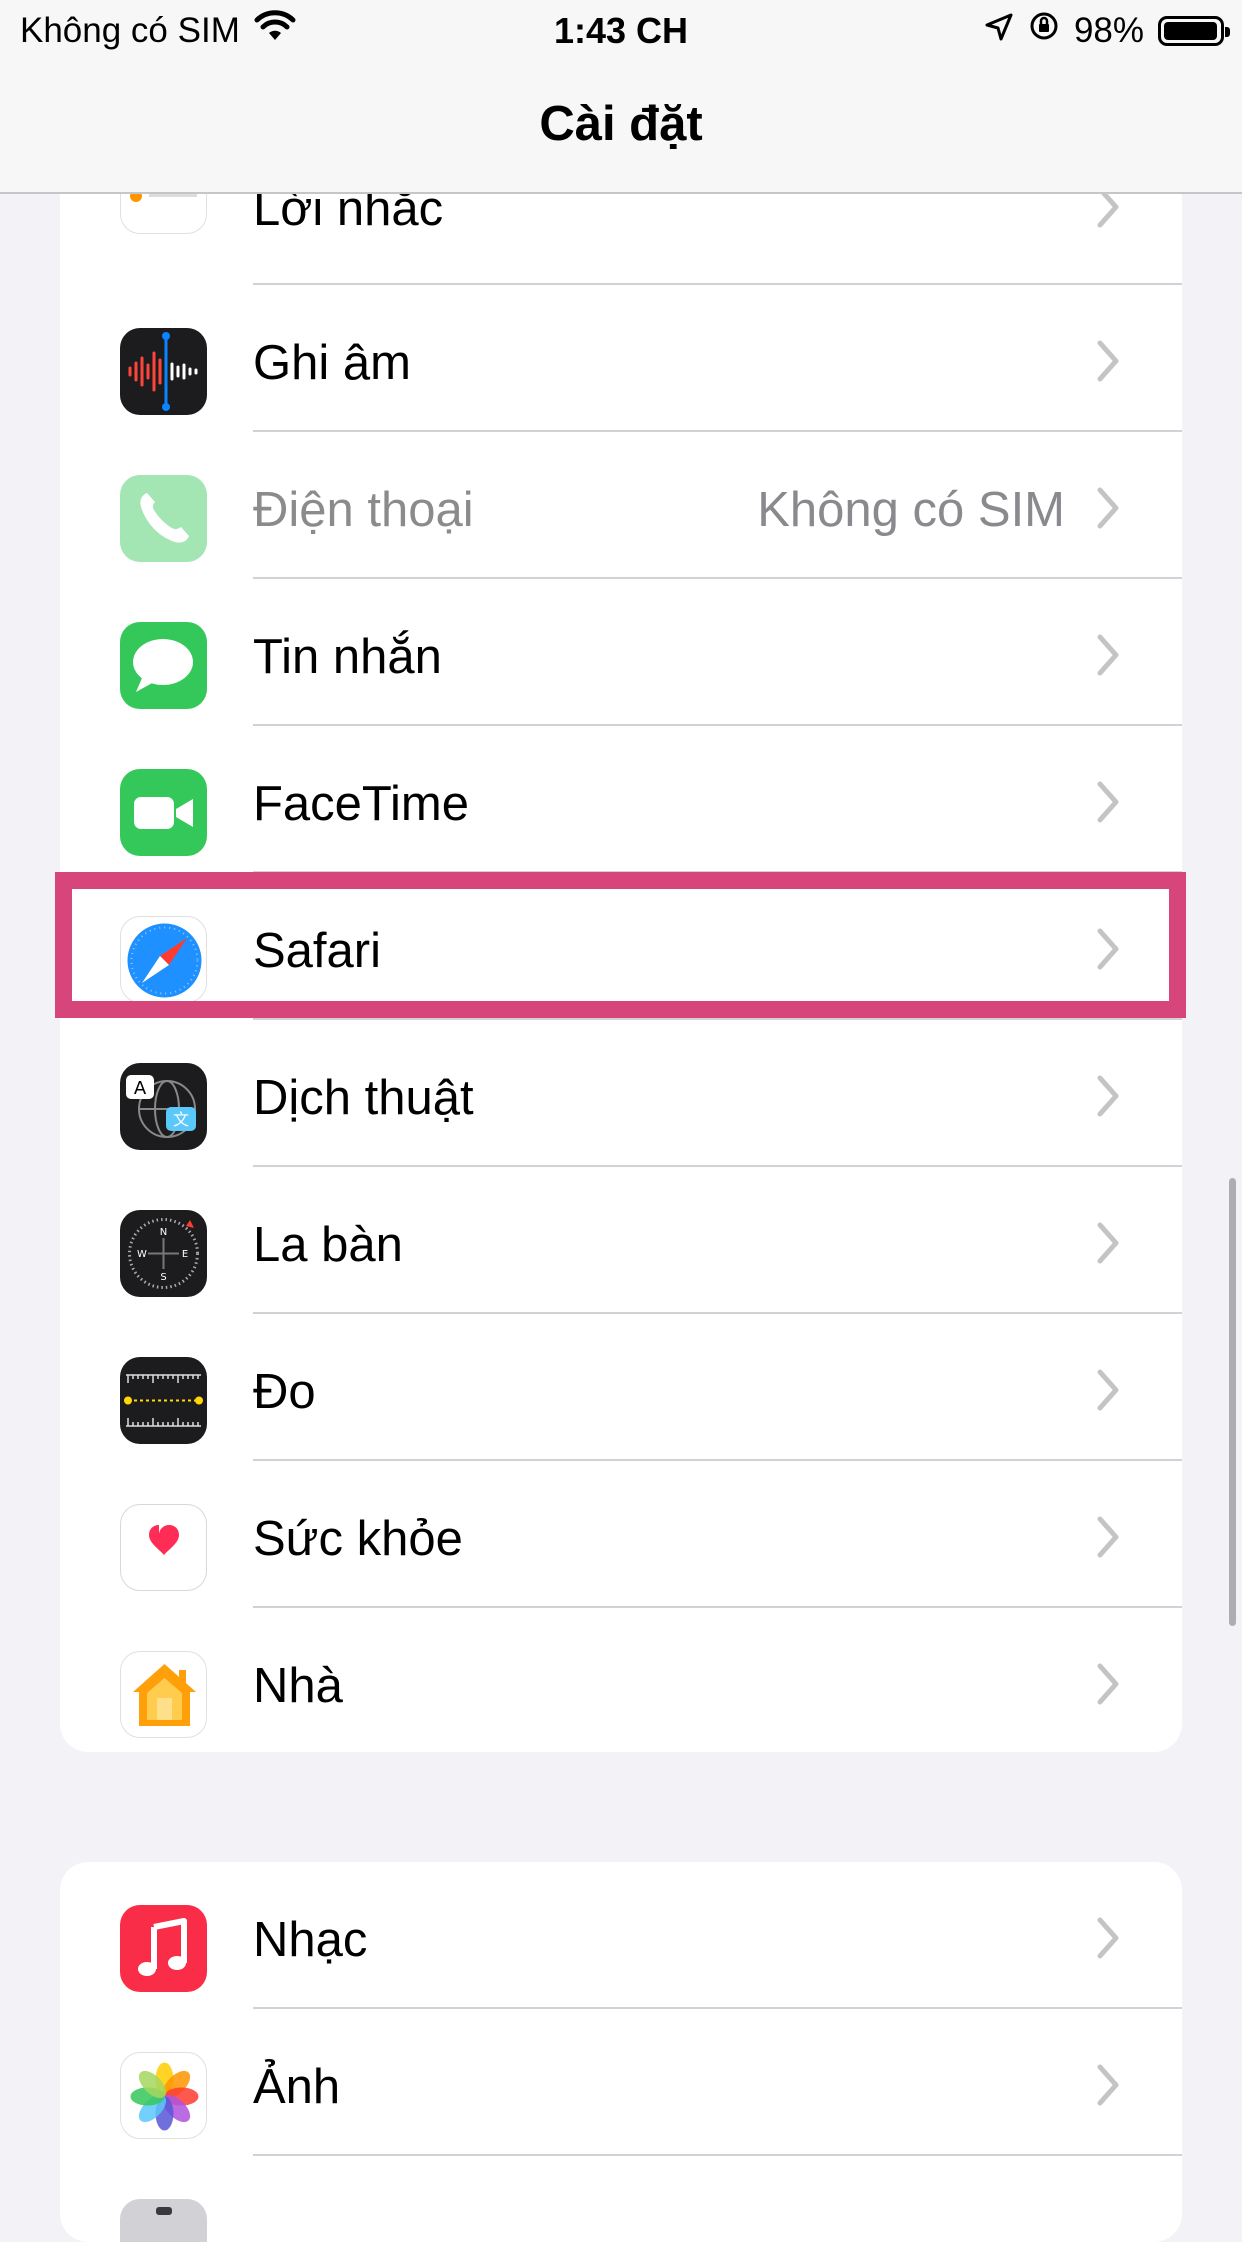 The height and width of the screenshot is (2242, 1242). Describe the element at coordinates (163, 2220) in the screenshot. I see `camera-icon` at that location.